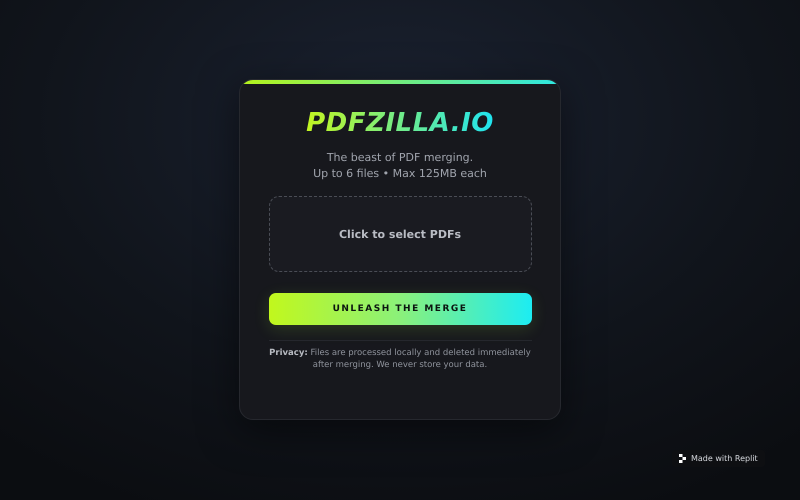  What do you see at coordinates (400, 309) in the screenshot?
I see `merge-button: UNLEASH THE MERGE` at bounding box center [400, 309].